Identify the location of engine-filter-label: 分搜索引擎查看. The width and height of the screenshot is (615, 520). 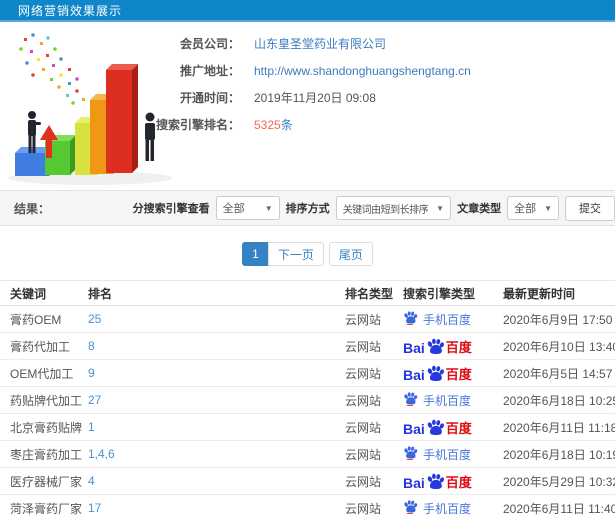
(171, 209).